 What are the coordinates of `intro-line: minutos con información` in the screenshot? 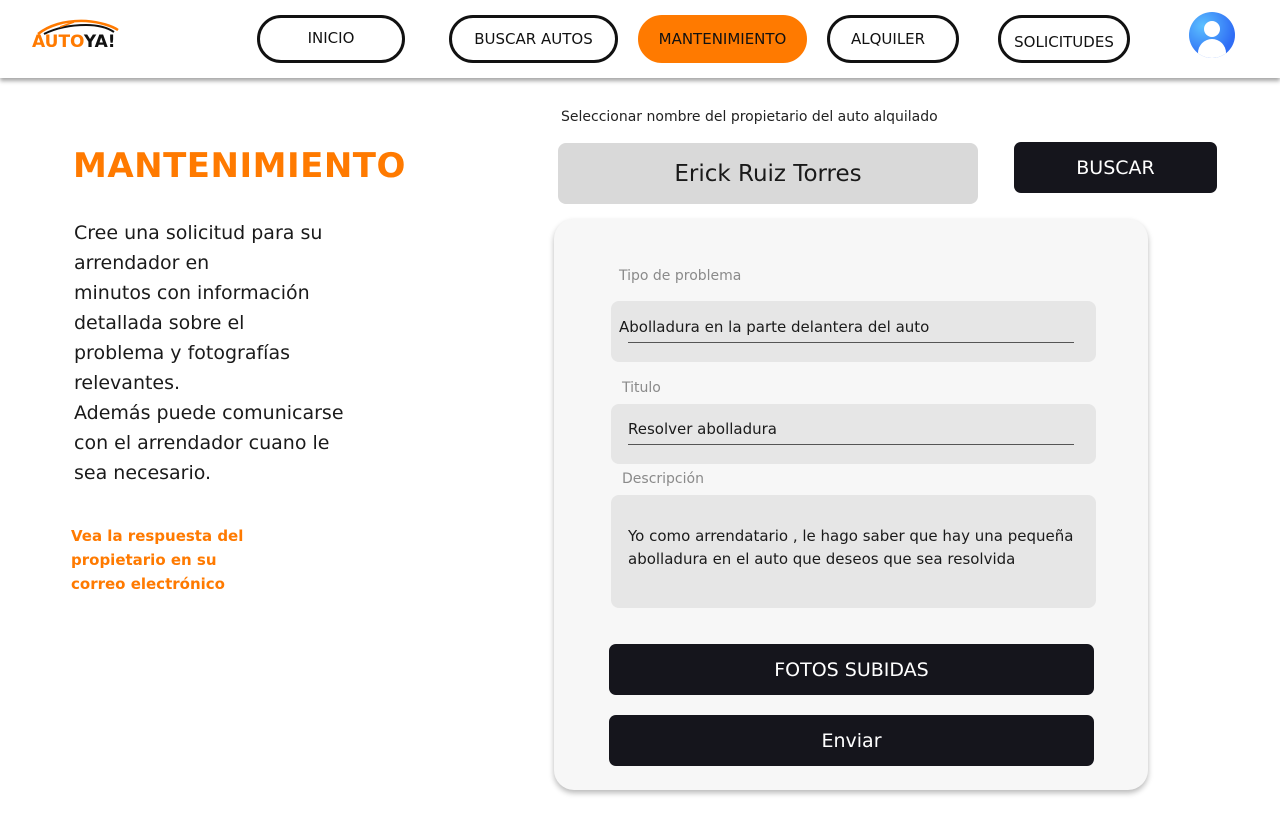 It's located at (192, 293).